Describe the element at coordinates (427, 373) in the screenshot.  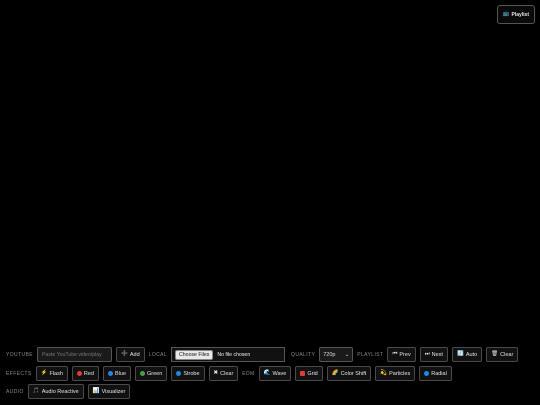
I see `radial-circle-icon` at that location.